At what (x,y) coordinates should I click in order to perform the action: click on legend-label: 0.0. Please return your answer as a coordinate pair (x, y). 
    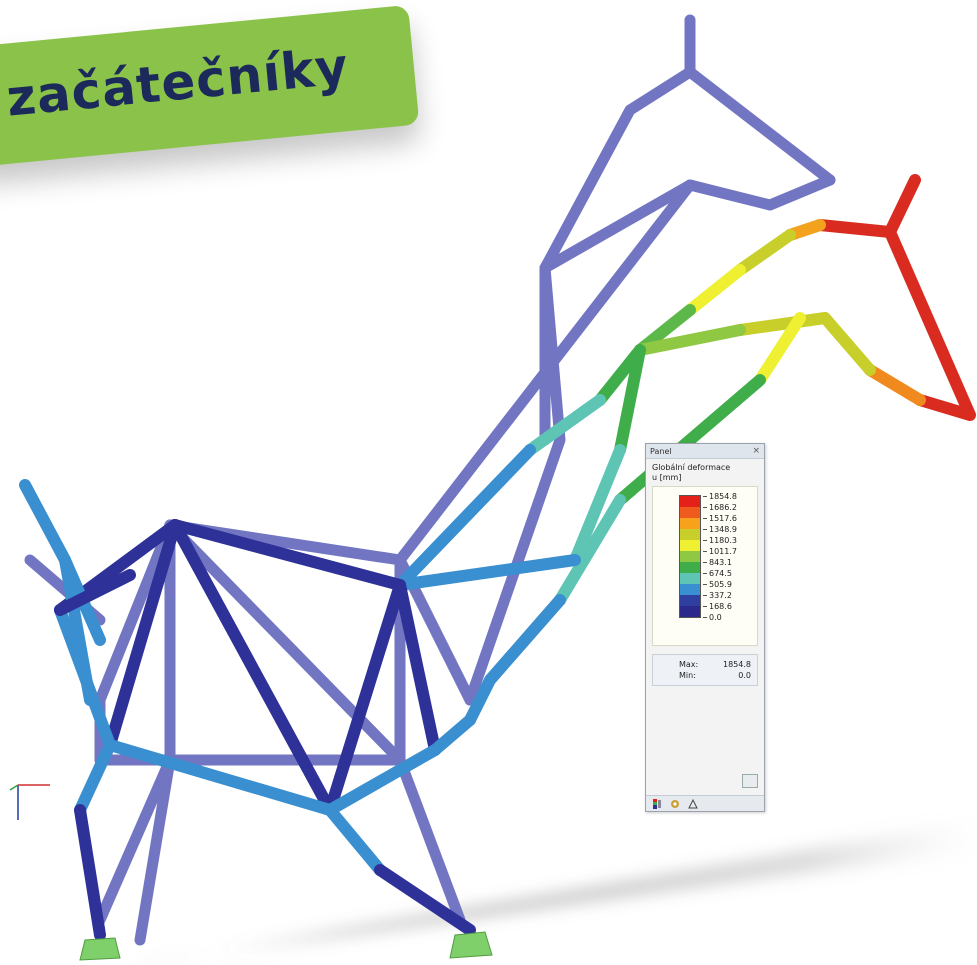
    Looking at the image, I should click on (720, 617).